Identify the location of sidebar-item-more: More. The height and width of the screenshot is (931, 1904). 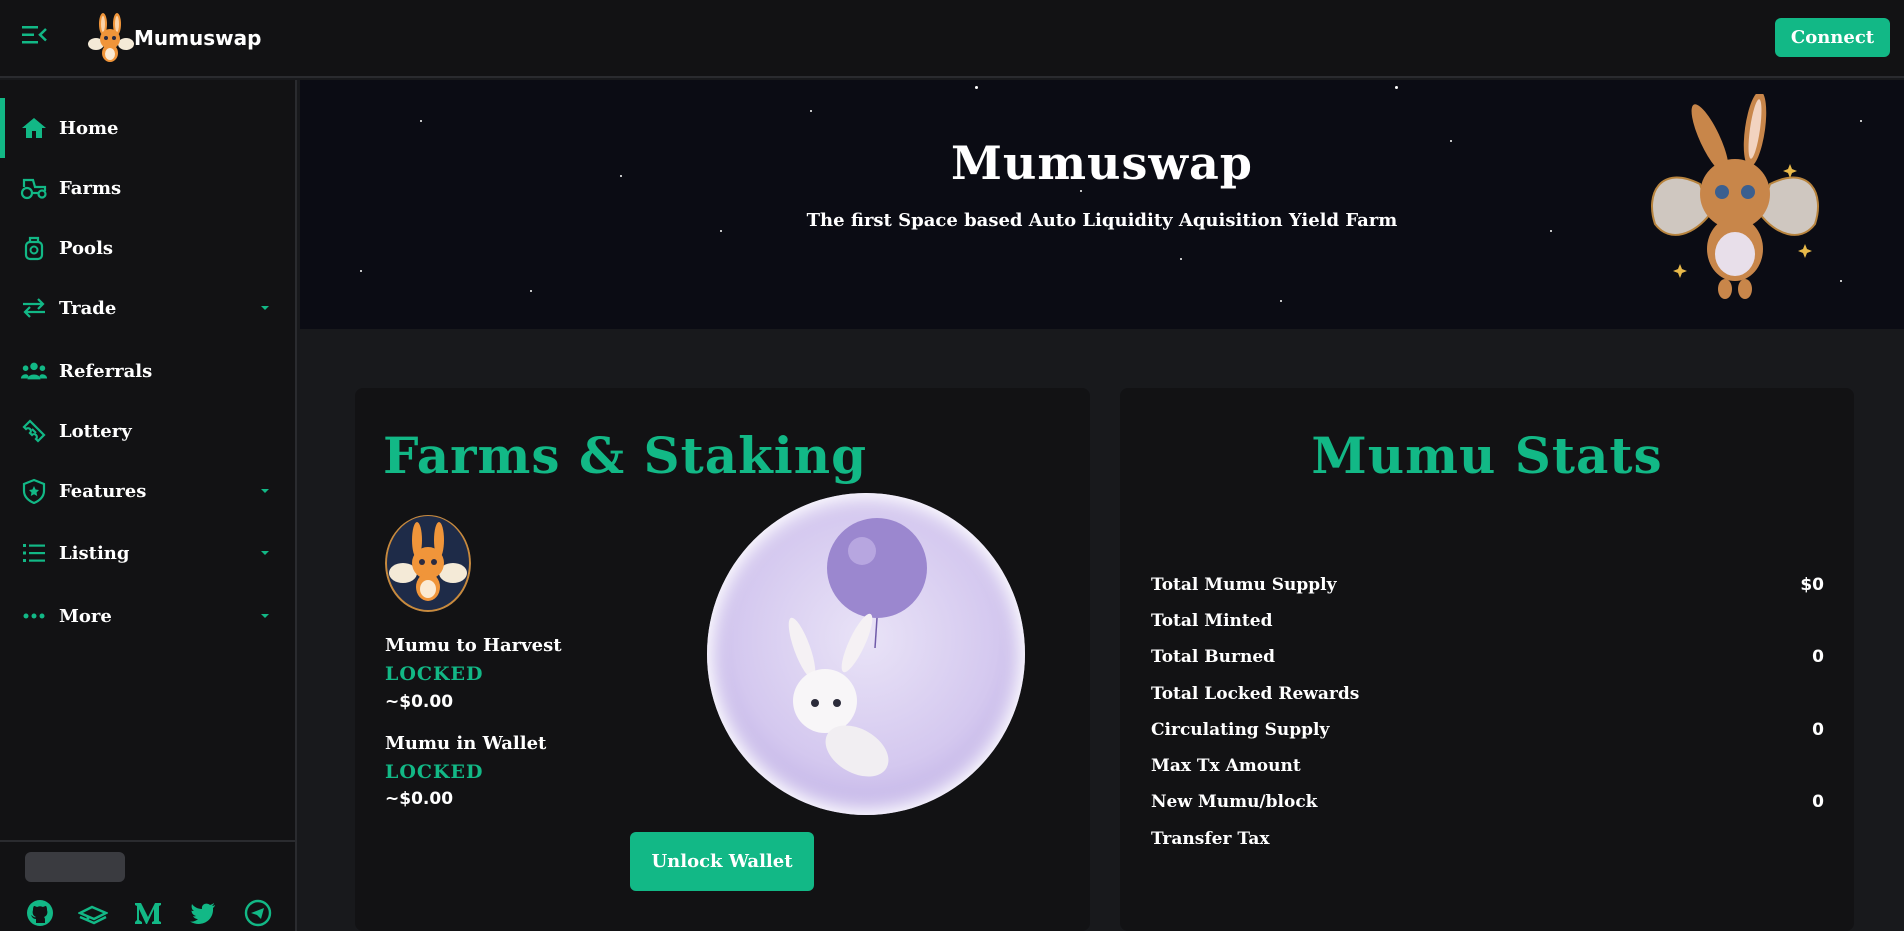
(147, 616).